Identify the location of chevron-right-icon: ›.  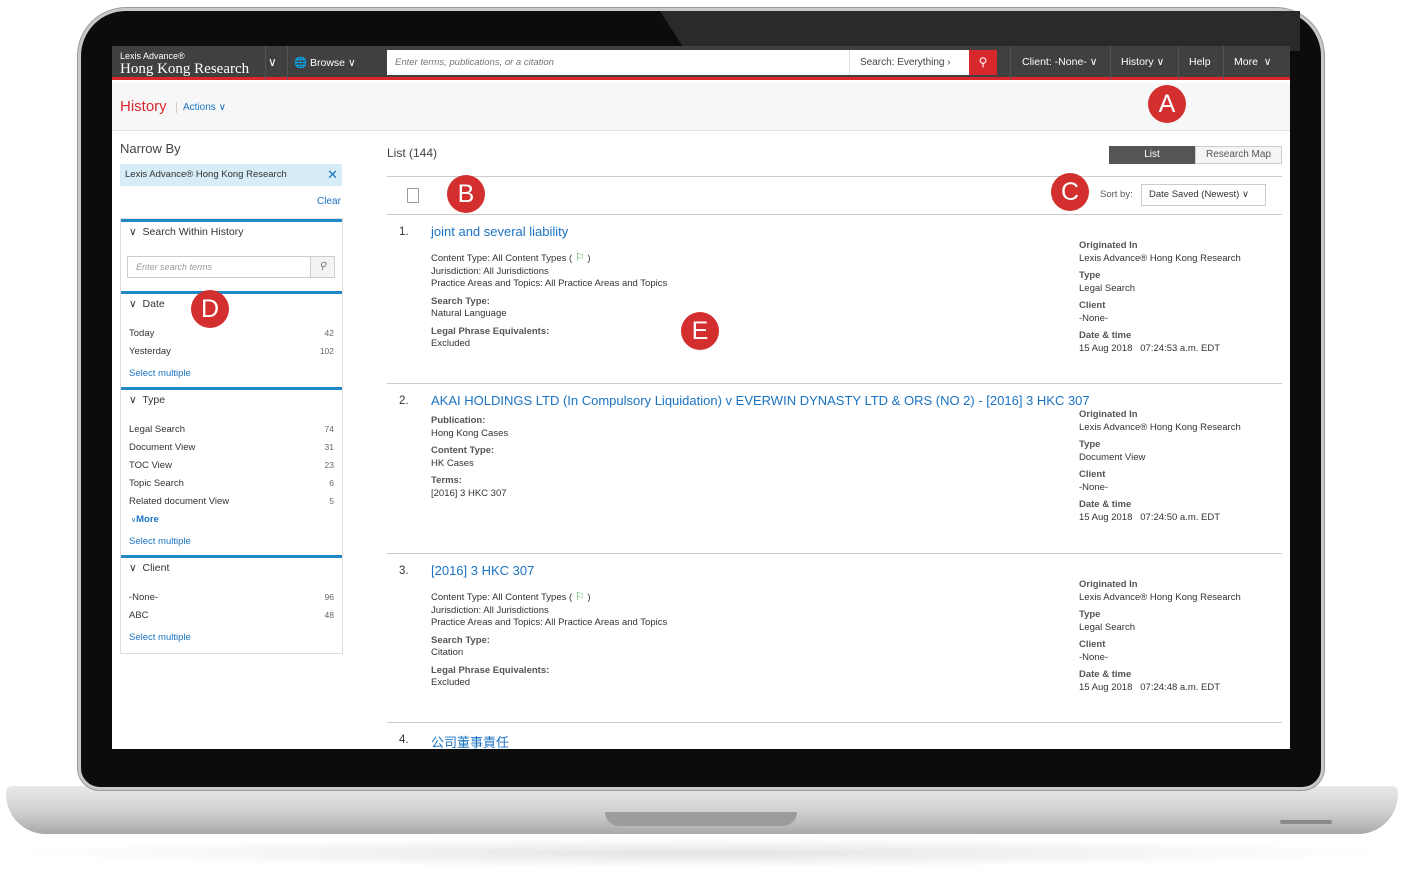
(949, 62).